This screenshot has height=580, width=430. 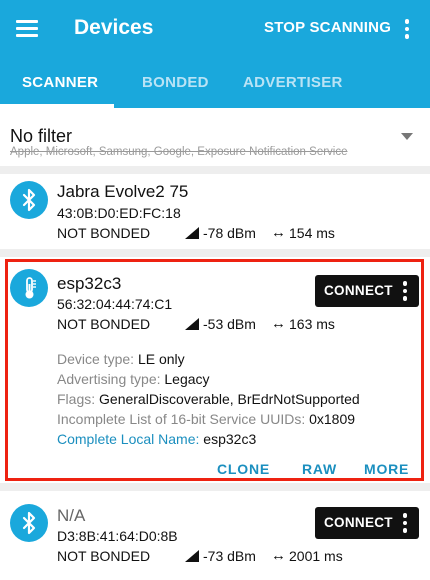 What do you see at coordinates (123, 191) in the screenshot?
I see `device-name: Jabra Evolve2 75` at bounding box center [123, 191].